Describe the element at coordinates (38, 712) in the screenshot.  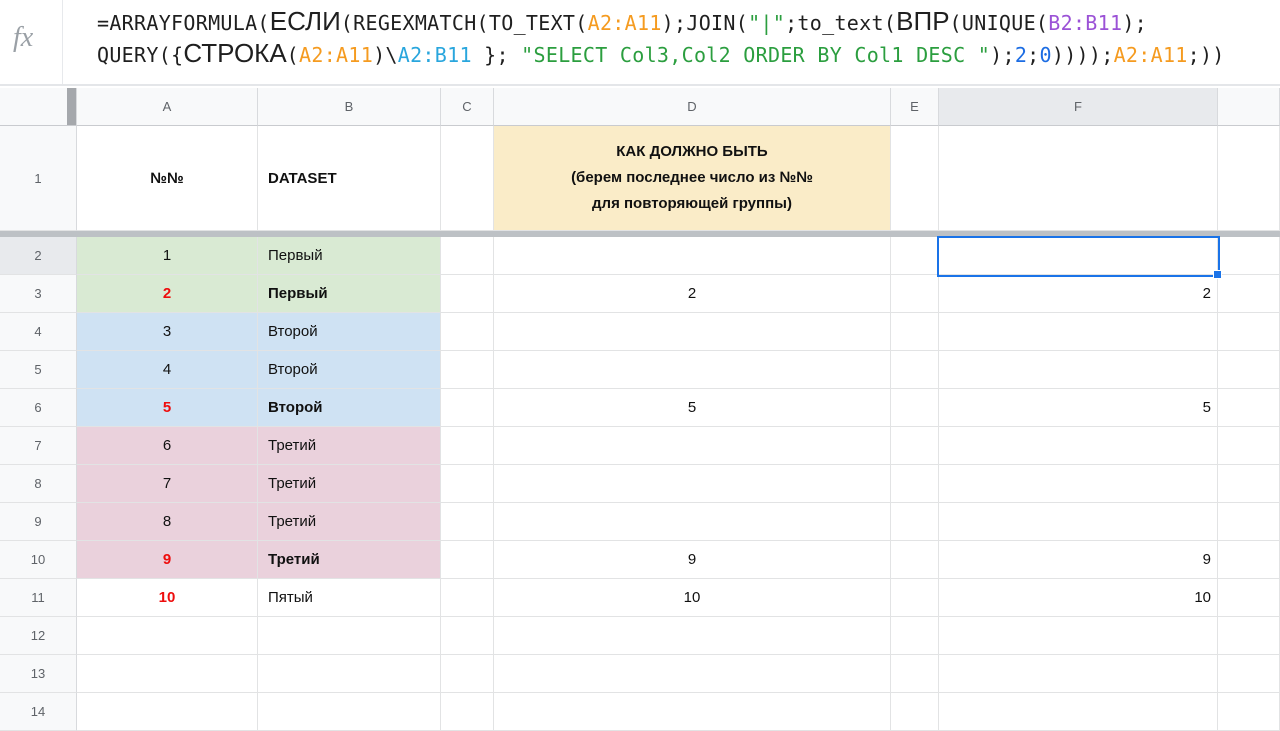
I see `row-header-14: 14` at that location.